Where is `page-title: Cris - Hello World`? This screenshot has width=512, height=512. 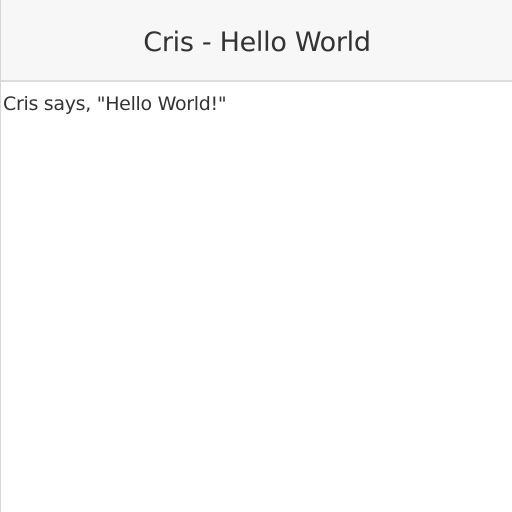
page-title: Cris - Hello World is located at coordinates (257, 42).